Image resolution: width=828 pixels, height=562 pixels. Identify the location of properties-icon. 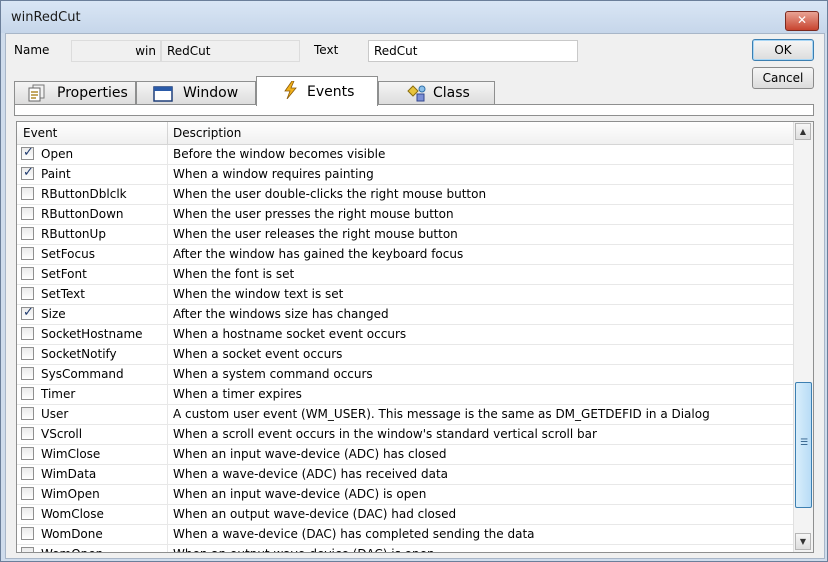
(36, 93).